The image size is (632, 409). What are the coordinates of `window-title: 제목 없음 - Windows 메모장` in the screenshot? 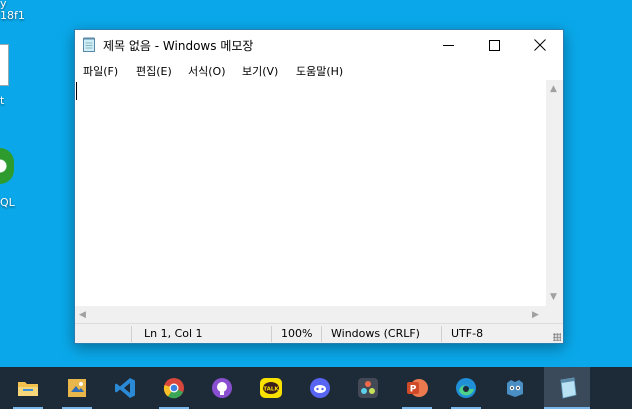 It's located at (178, 46).